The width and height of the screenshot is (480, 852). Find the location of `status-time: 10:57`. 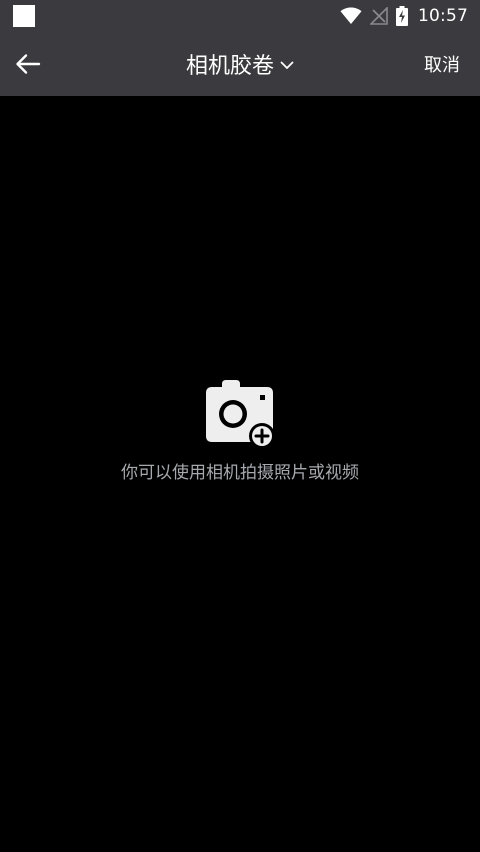

status-time: 10:57 is located at coordinates (443, 16).